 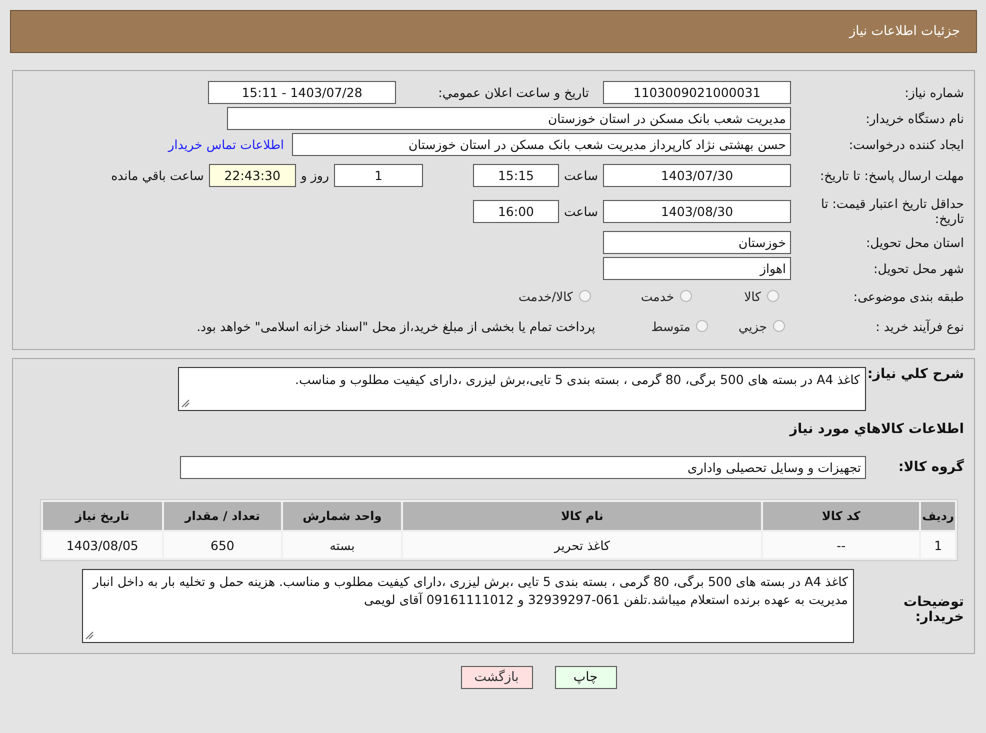 What do you see at coordinates (892, 211) in the screenshot?
I see `field-label: حداقل تاریخ اعتبار قیمت: تا تاریخ:` at bounding box center [892, 211].